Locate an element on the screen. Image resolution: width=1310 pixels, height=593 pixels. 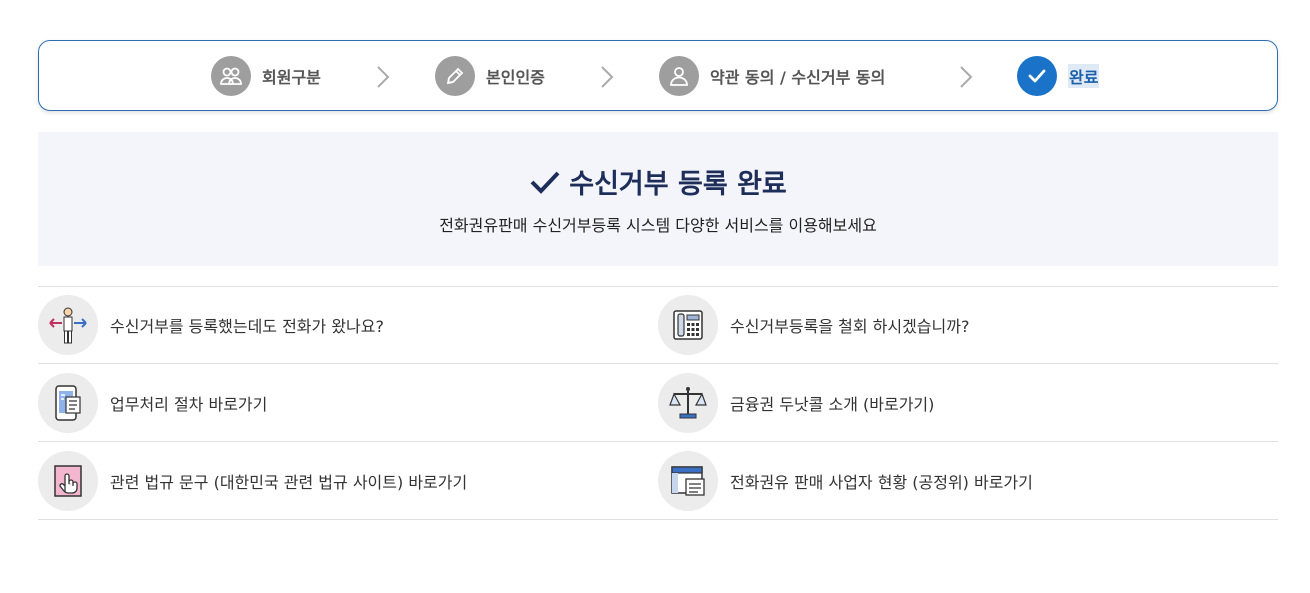
window-document-icon is located at coordinates (688, 480).